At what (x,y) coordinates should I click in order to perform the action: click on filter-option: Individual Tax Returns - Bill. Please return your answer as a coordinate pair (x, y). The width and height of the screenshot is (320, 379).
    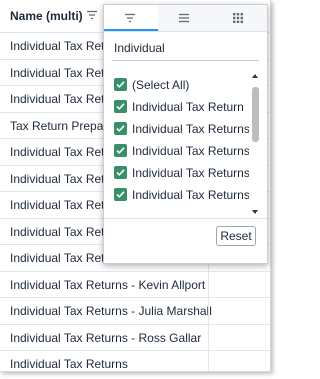
    Looking at the image, I should click on (180, 173).